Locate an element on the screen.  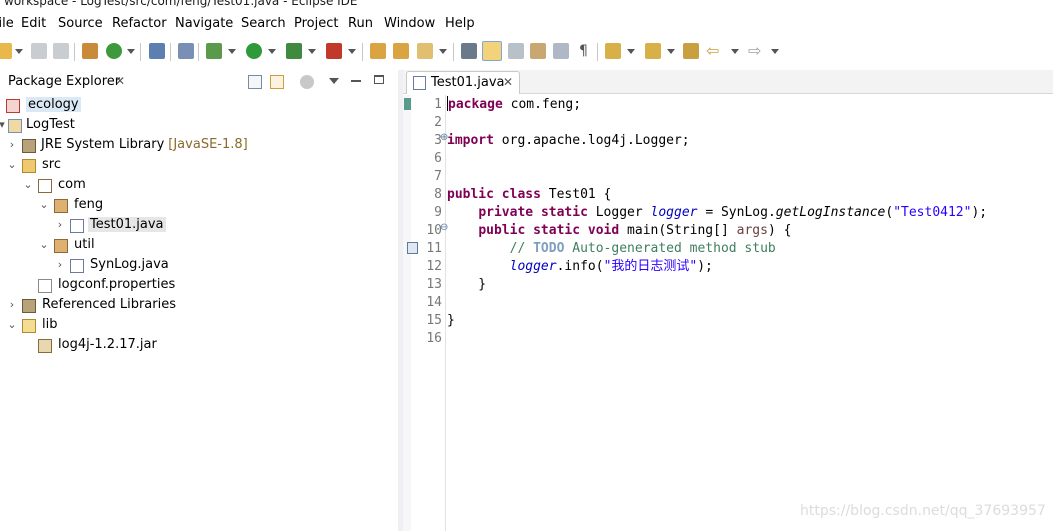
coverage-icon is located at coordinates (294, 51).